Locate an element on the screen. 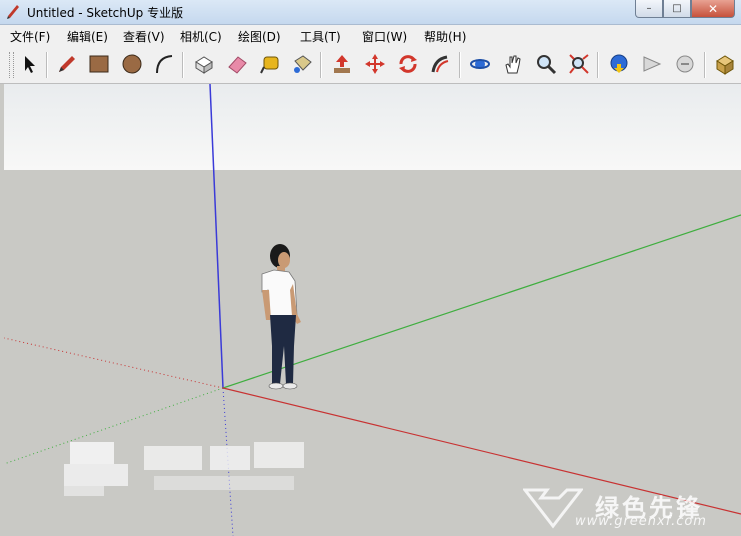 The height and width of the screenshot is (536, 741). red-axis-dotted is located at coordinates (114, 363).